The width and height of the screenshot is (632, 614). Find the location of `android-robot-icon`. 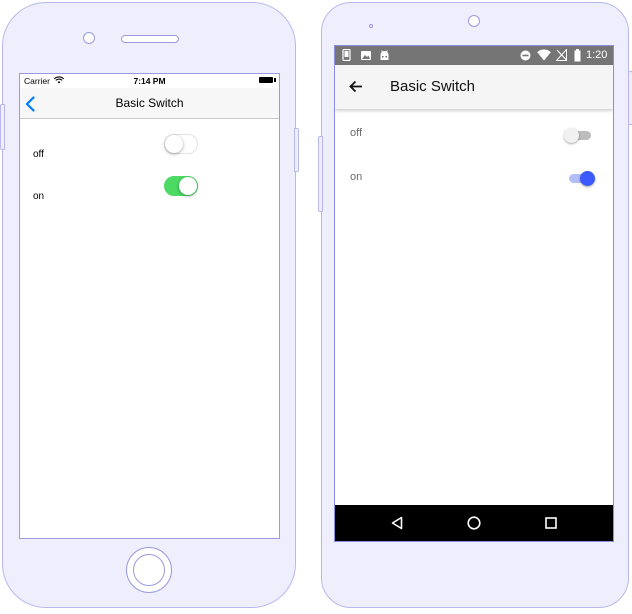

android-robot-icon is located at coordinates (384, 55).